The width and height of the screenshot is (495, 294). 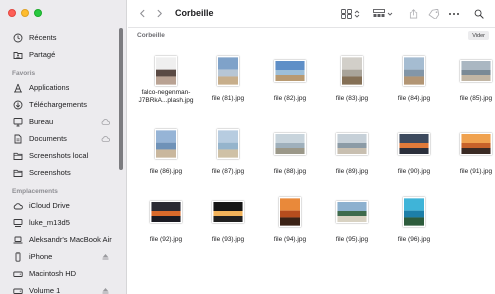 What do you see at coordinates (311, 36) in the screenshot?
I see `path-bar: Corbeille Vider` at bounding box center [311, 36].